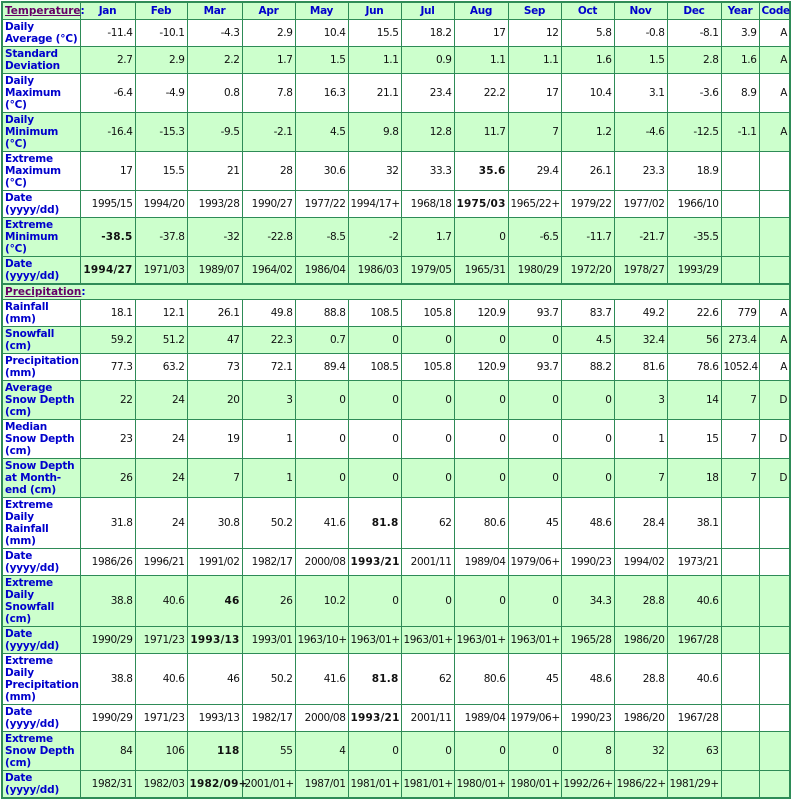  I want to click on value-cell-nov: 7, so click(640, 478).